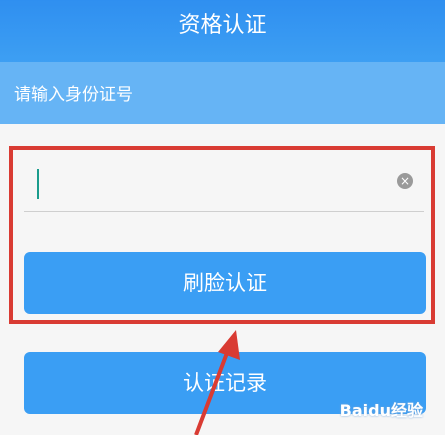  What do you see at coordinates (222, 93) in the screenshot?
I see `id-number-label: 请输入身份证号` at bounding box center [222, 93].